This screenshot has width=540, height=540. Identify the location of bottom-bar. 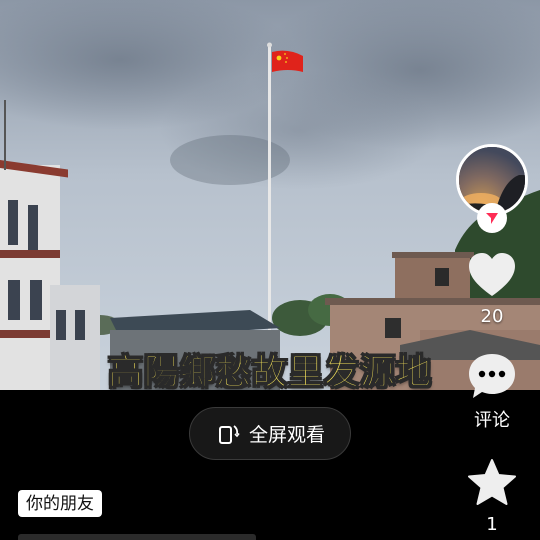
(137, 537).